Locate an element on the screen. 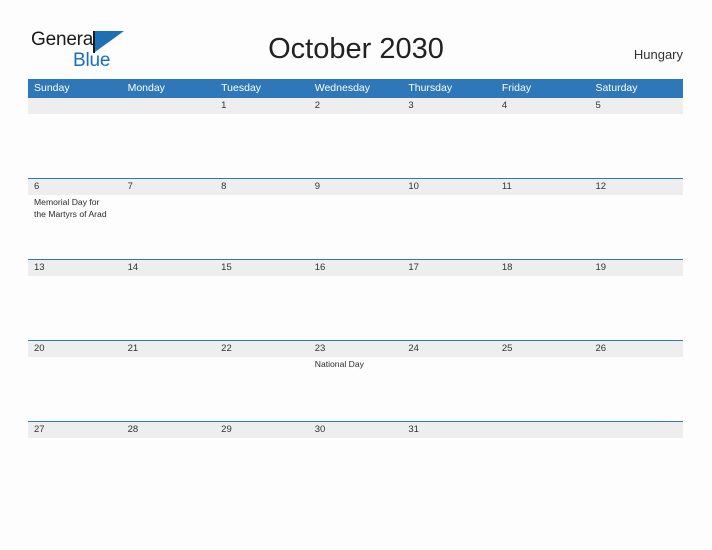 Image resolution: width=712 pixels, height=550 pixels. day-number: 8 is located at coordinates (262, 187).